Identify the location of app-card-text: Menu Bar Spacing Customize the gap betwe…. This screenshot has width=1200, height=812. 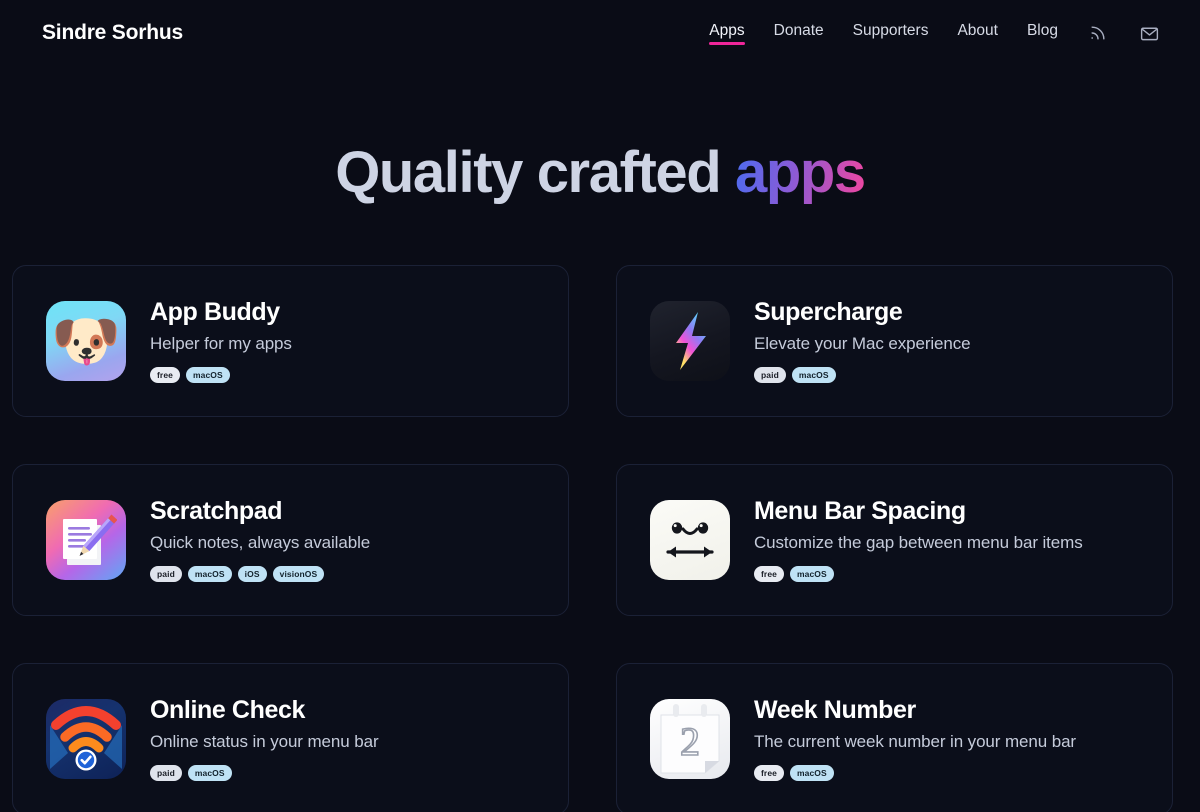
(918, 539).